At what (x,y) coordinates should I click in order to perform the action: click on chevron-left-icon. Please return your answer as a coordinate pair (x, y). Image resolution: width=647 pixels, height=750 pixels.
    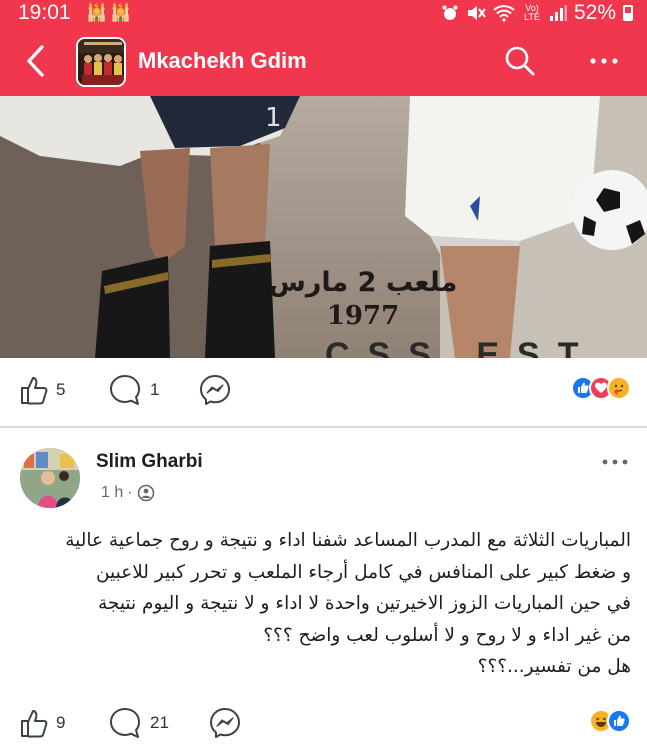
    Looking at the image, I should click on (35, 61).